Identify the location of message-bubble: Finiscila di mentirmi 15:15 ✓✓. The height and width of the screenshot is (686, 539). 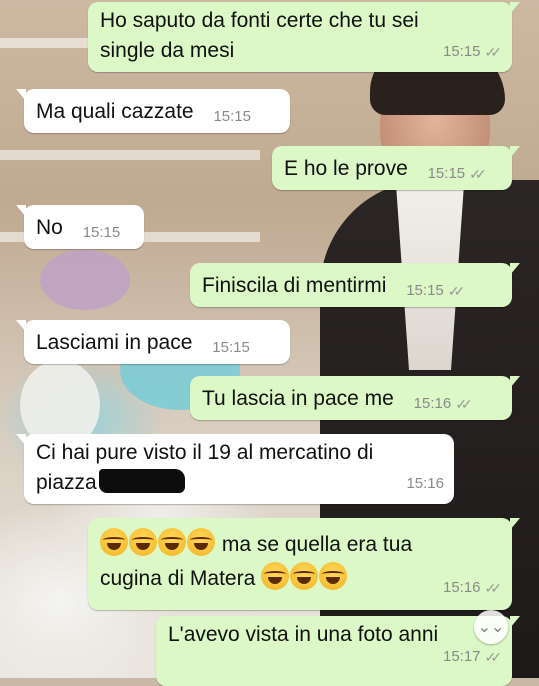
(355, 285).